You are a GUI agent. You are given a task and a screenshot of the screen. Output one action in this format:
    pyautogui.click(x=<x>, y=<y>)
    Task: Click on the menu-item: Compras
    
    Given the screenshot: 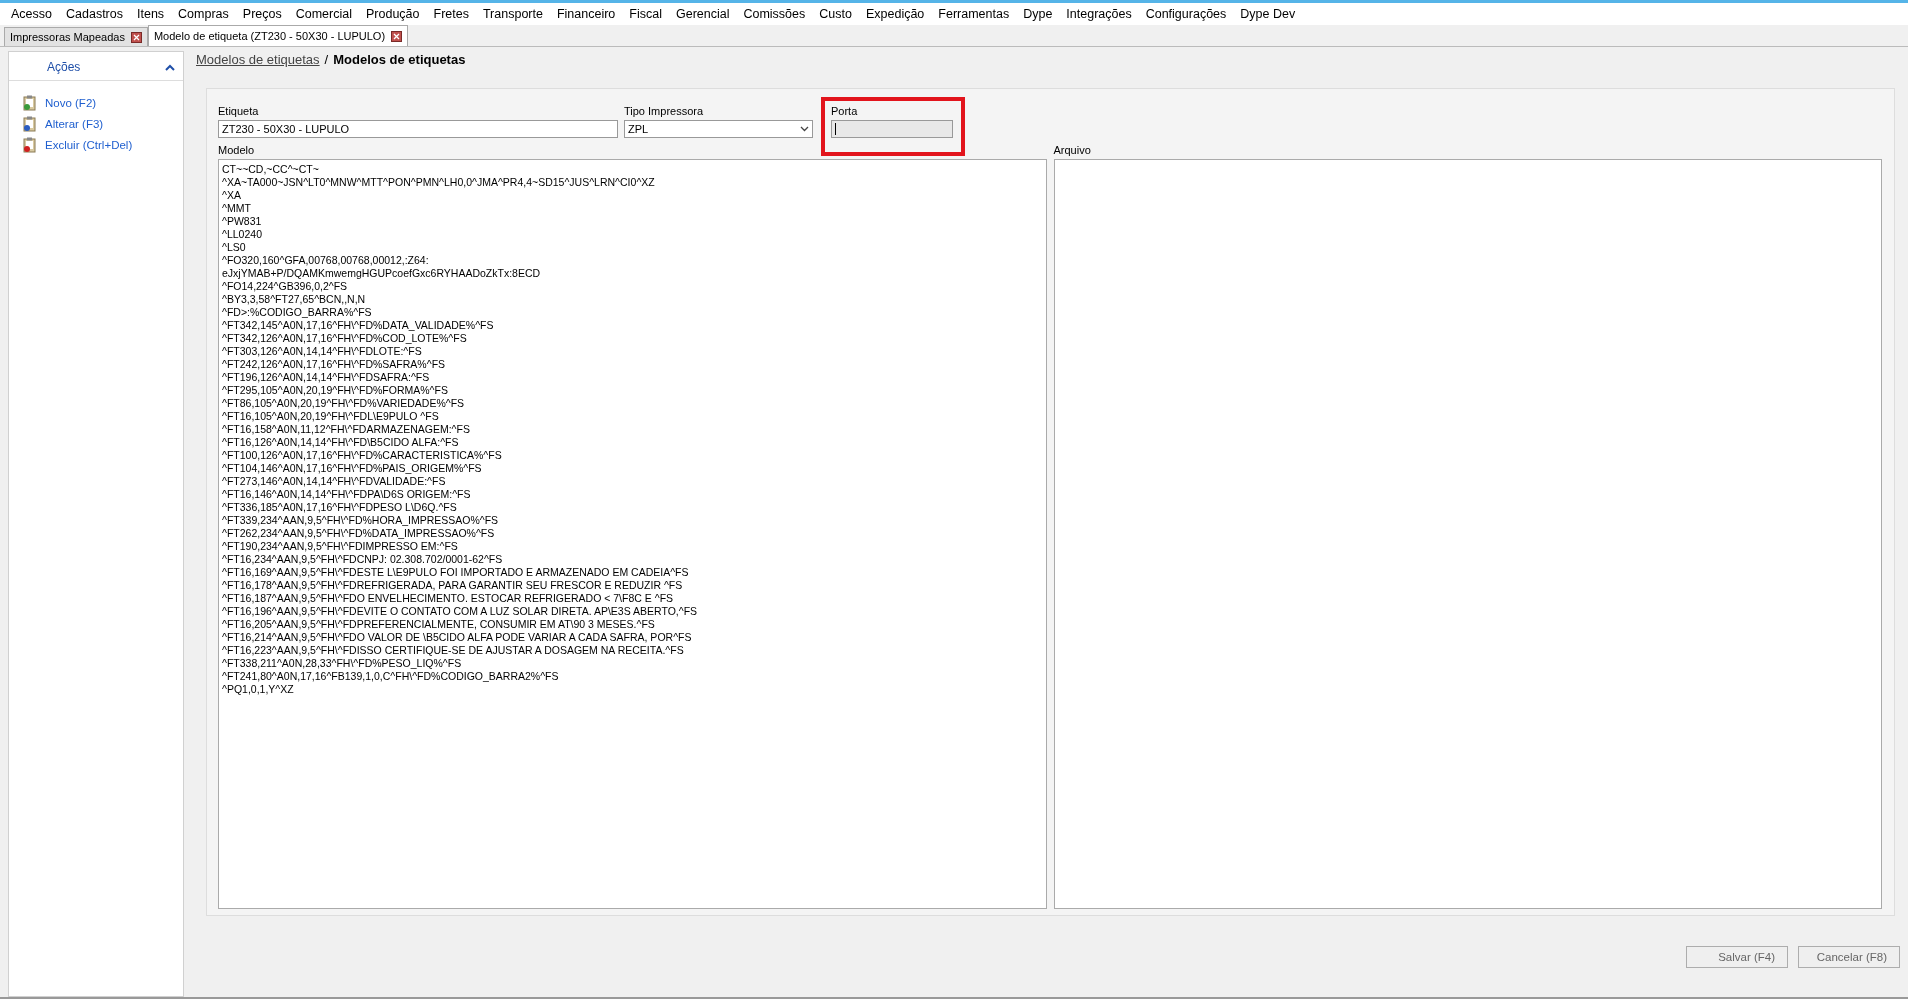 What is the action you would take?
    pyautogui.click(x=203, y=14)
    